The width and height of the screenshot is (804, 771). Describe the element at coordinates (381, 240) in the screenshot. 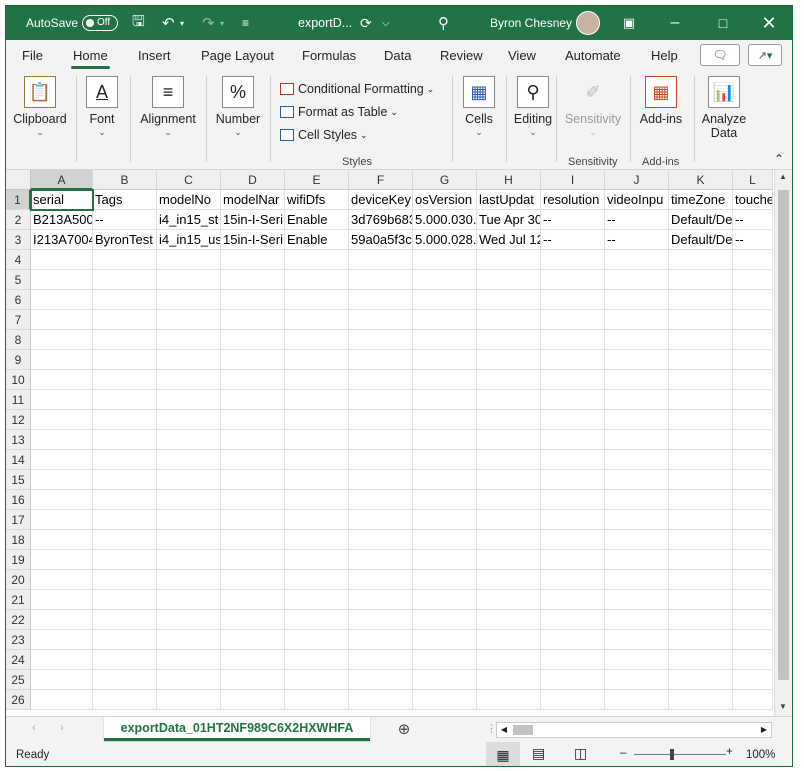

I see `cell: 59a0a5f3c` at that location.